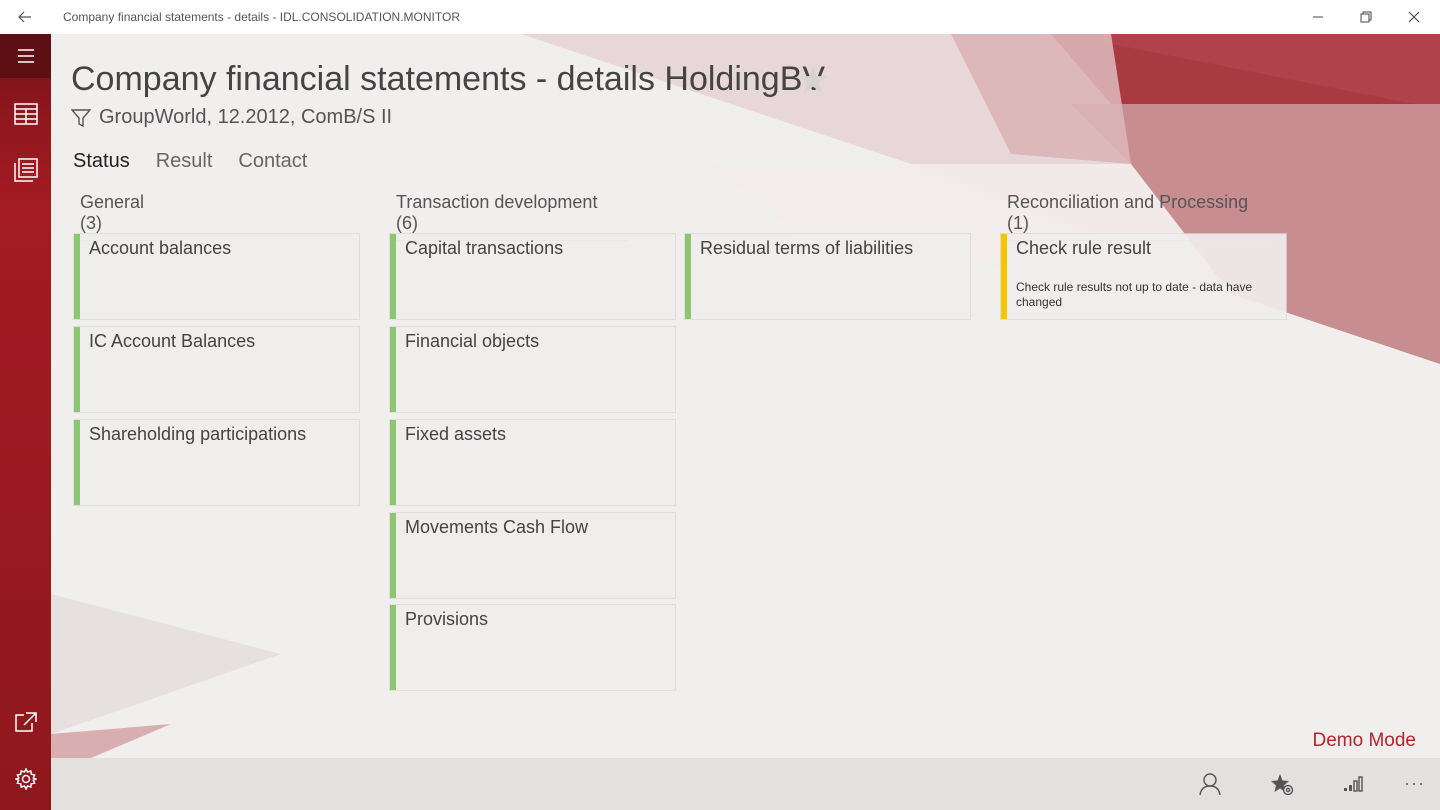 This screenshot has height=810, width=1440. I want to click on reports-button, so click(25, 170).